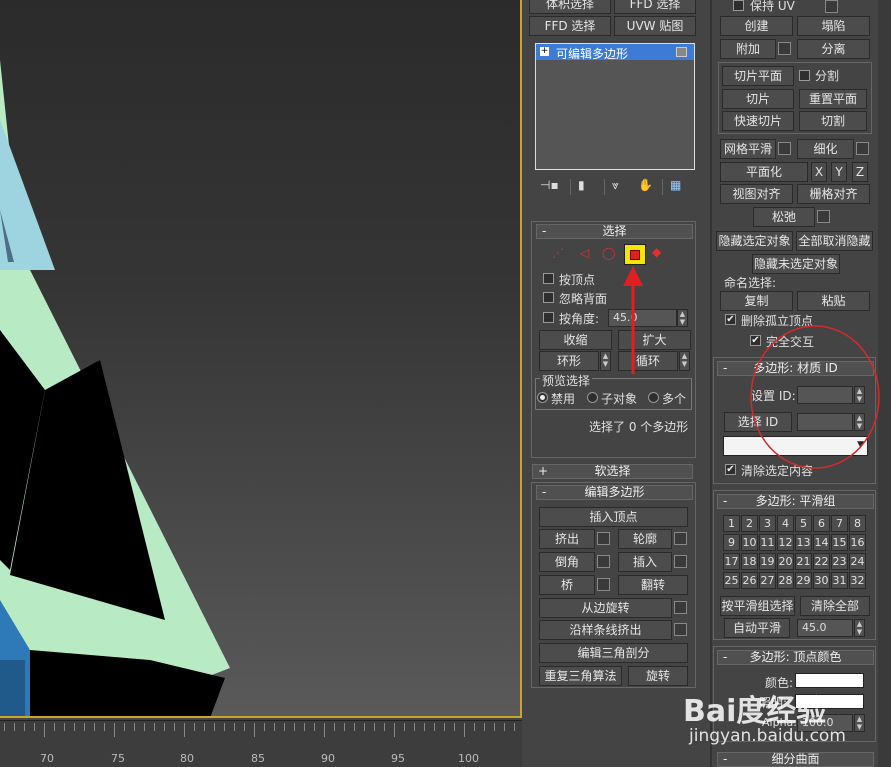  Describe the element at coordinates (731, 542) in the screenshot. I see `smoothing-group-button: 9` at that location.